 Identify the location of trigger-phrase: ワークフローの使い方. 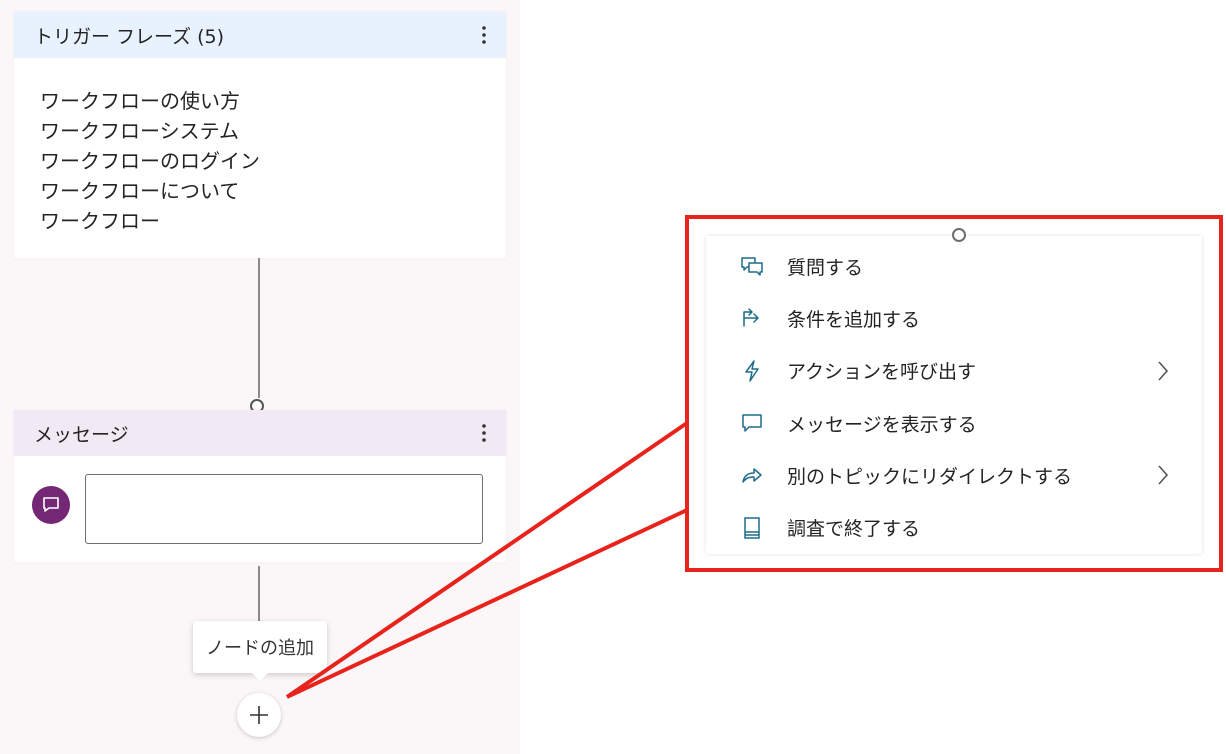
(140, 101).